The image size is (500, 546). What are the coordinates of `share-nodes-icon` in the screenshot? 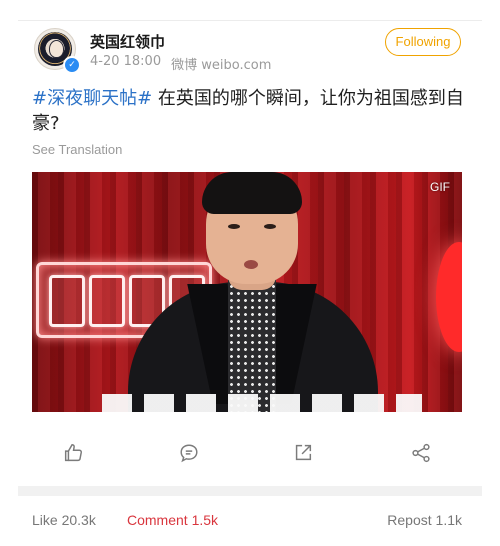 It's located at (421, 453).